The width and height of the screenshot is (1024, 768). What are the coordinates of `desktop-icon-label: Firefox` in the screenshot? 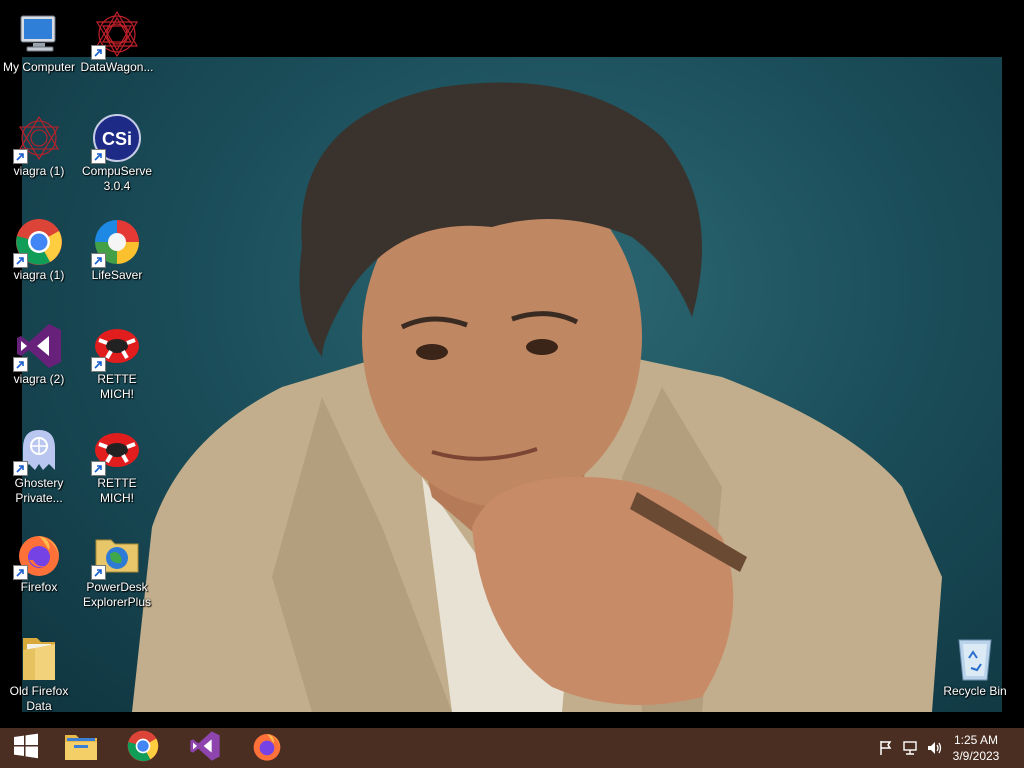 It's located at (39, 587).